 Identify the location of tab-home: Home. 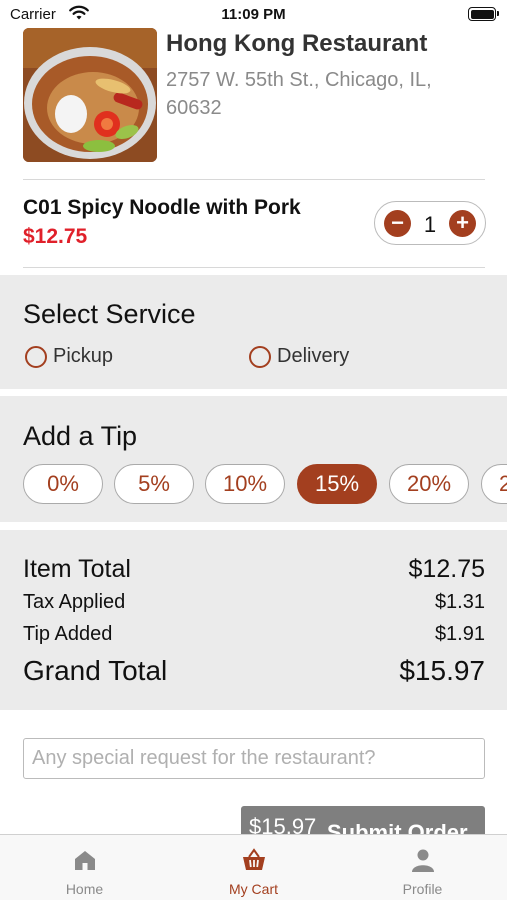
(84, 867).